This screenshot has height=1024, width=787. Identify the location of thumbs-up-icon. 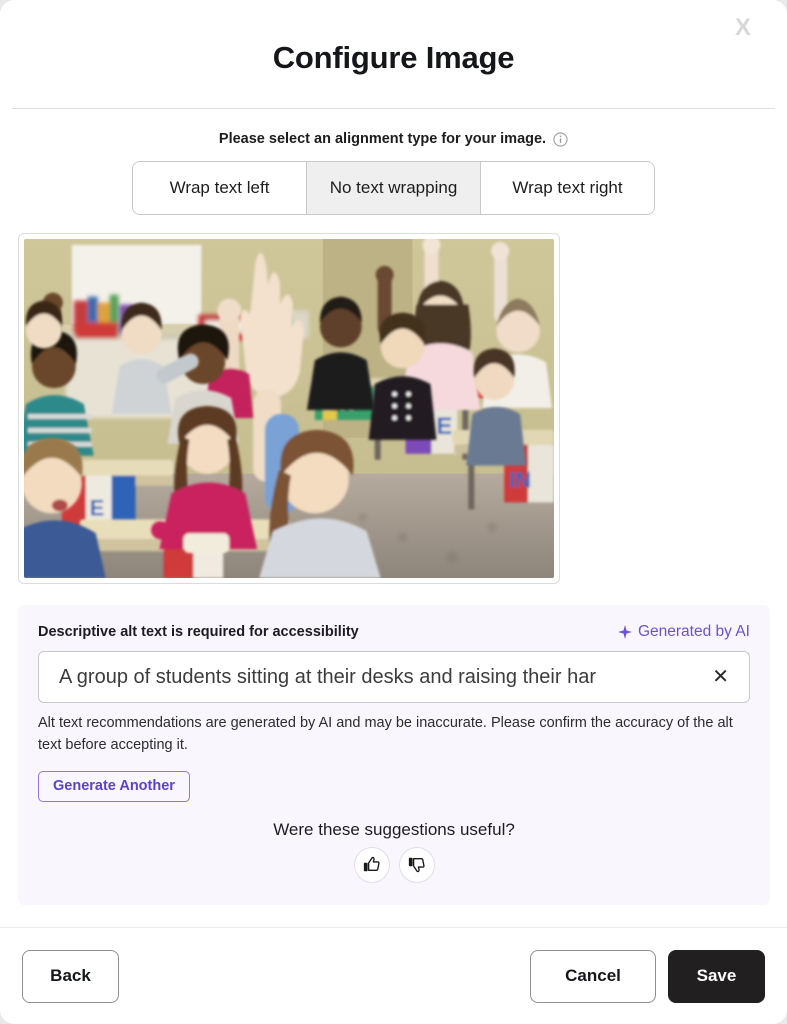
(371, 864).